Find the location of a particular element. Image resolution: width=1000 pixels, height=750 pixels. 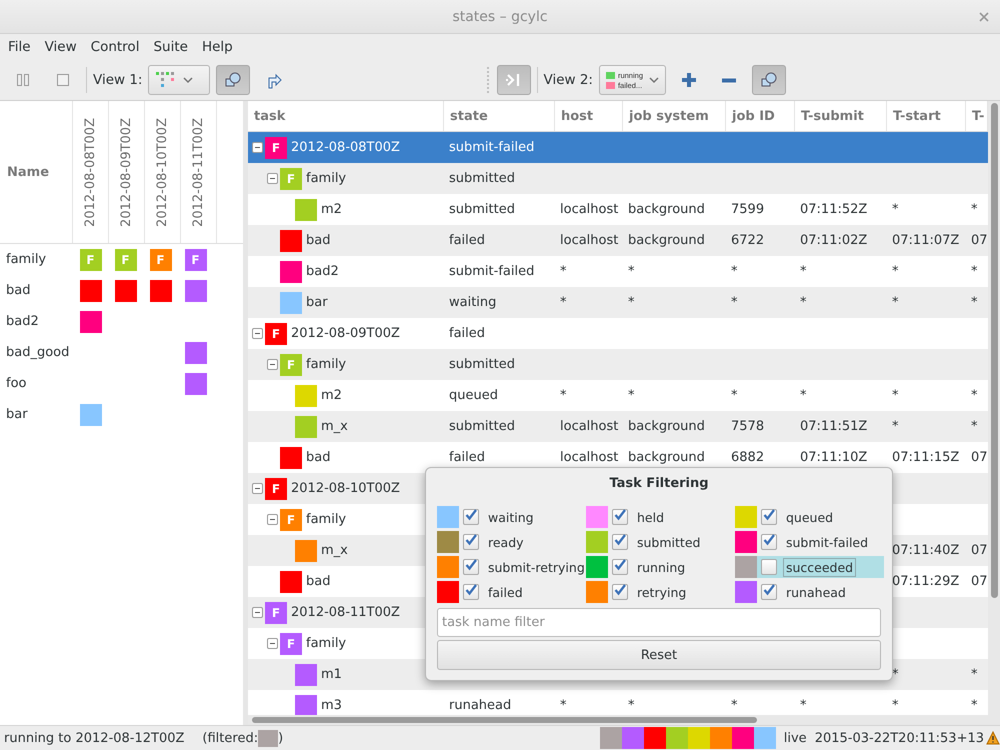

task-name: m3 is located at coordinates (331, 705).